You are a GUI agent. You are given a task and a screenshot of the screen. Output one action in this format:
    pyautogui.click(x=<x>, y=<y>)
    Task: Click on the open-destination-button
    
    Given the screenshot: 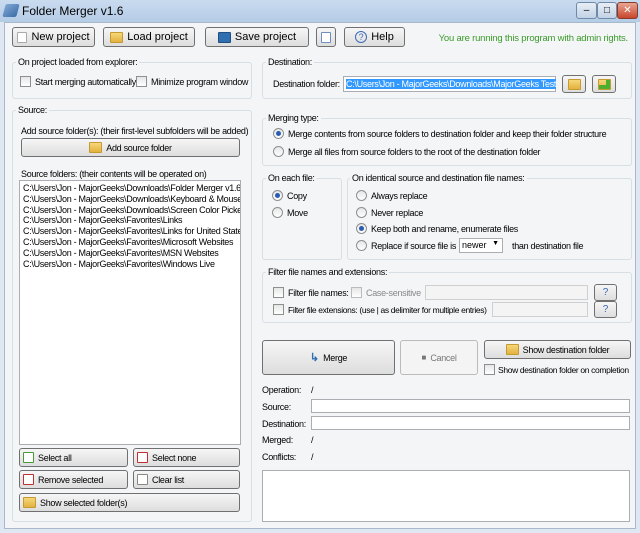 What is the action you would take?
    pyautogui.click(x=604, y=84)
    